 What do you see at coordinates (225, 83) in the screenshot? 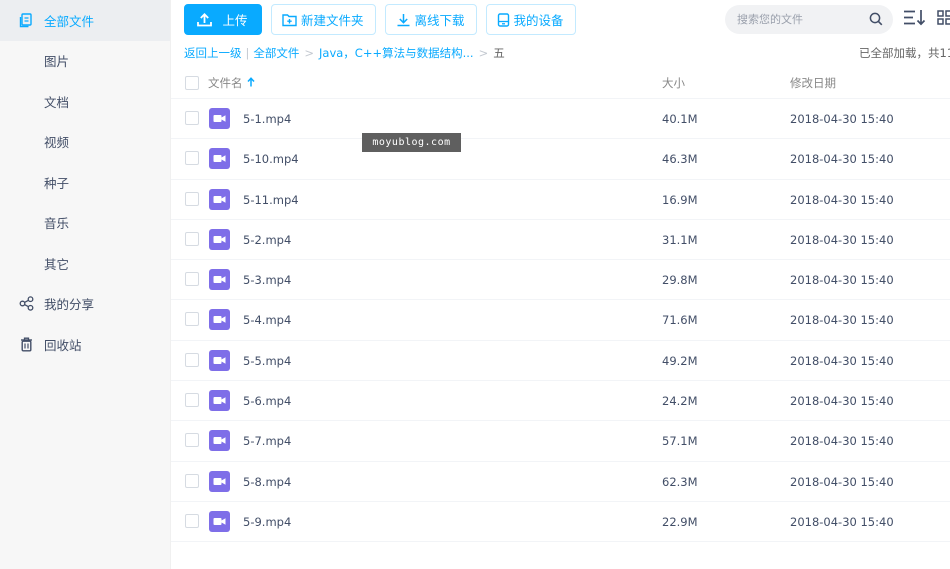
I see `column-name-label: 文件名` at bounding box center [225, 83].